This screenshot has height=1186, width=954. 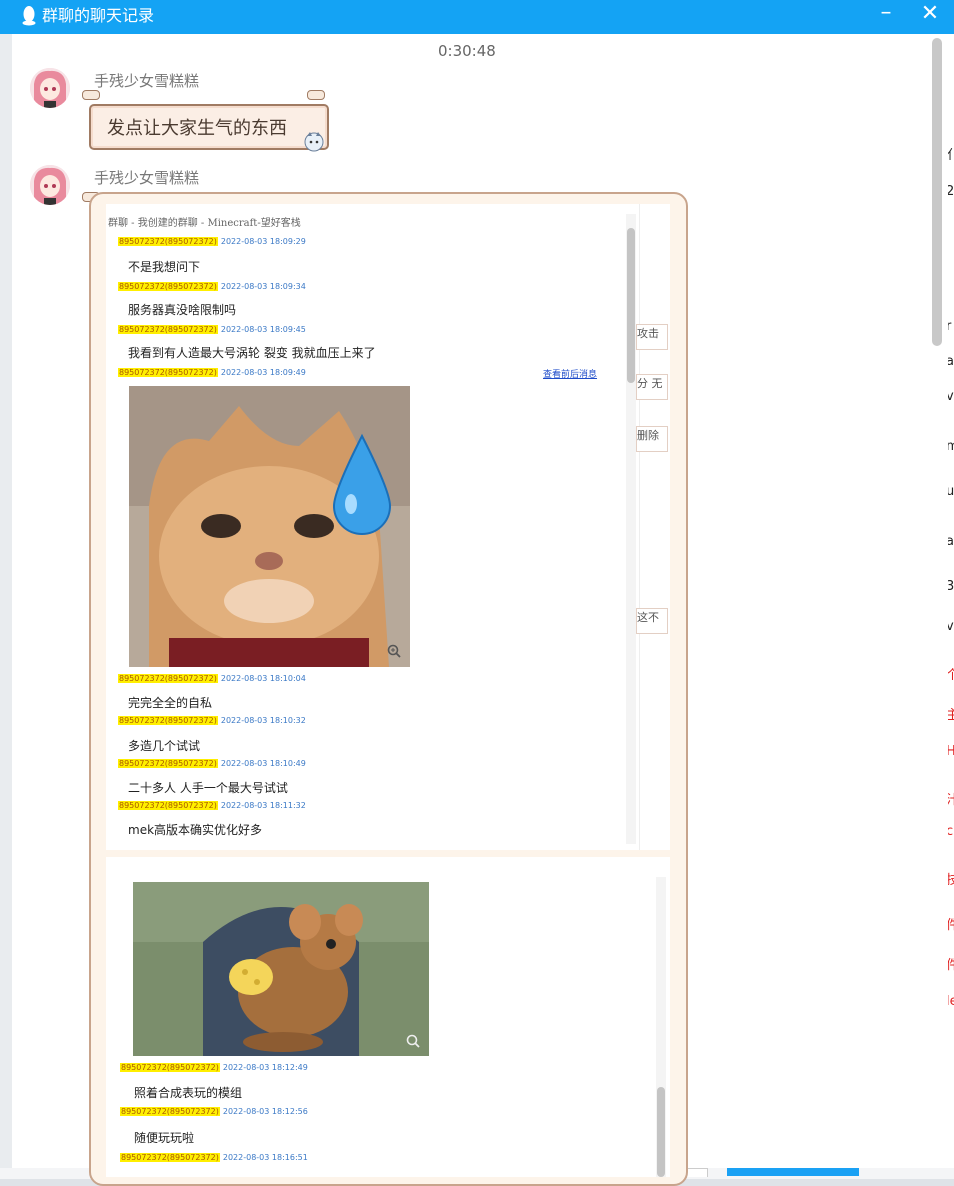 What do you see at coordinates (212, 805) in the screenshot?
I see `record-meta: 895072372(895072372) 2022-08-03 18:11:32` at bounding box center [212, 805].